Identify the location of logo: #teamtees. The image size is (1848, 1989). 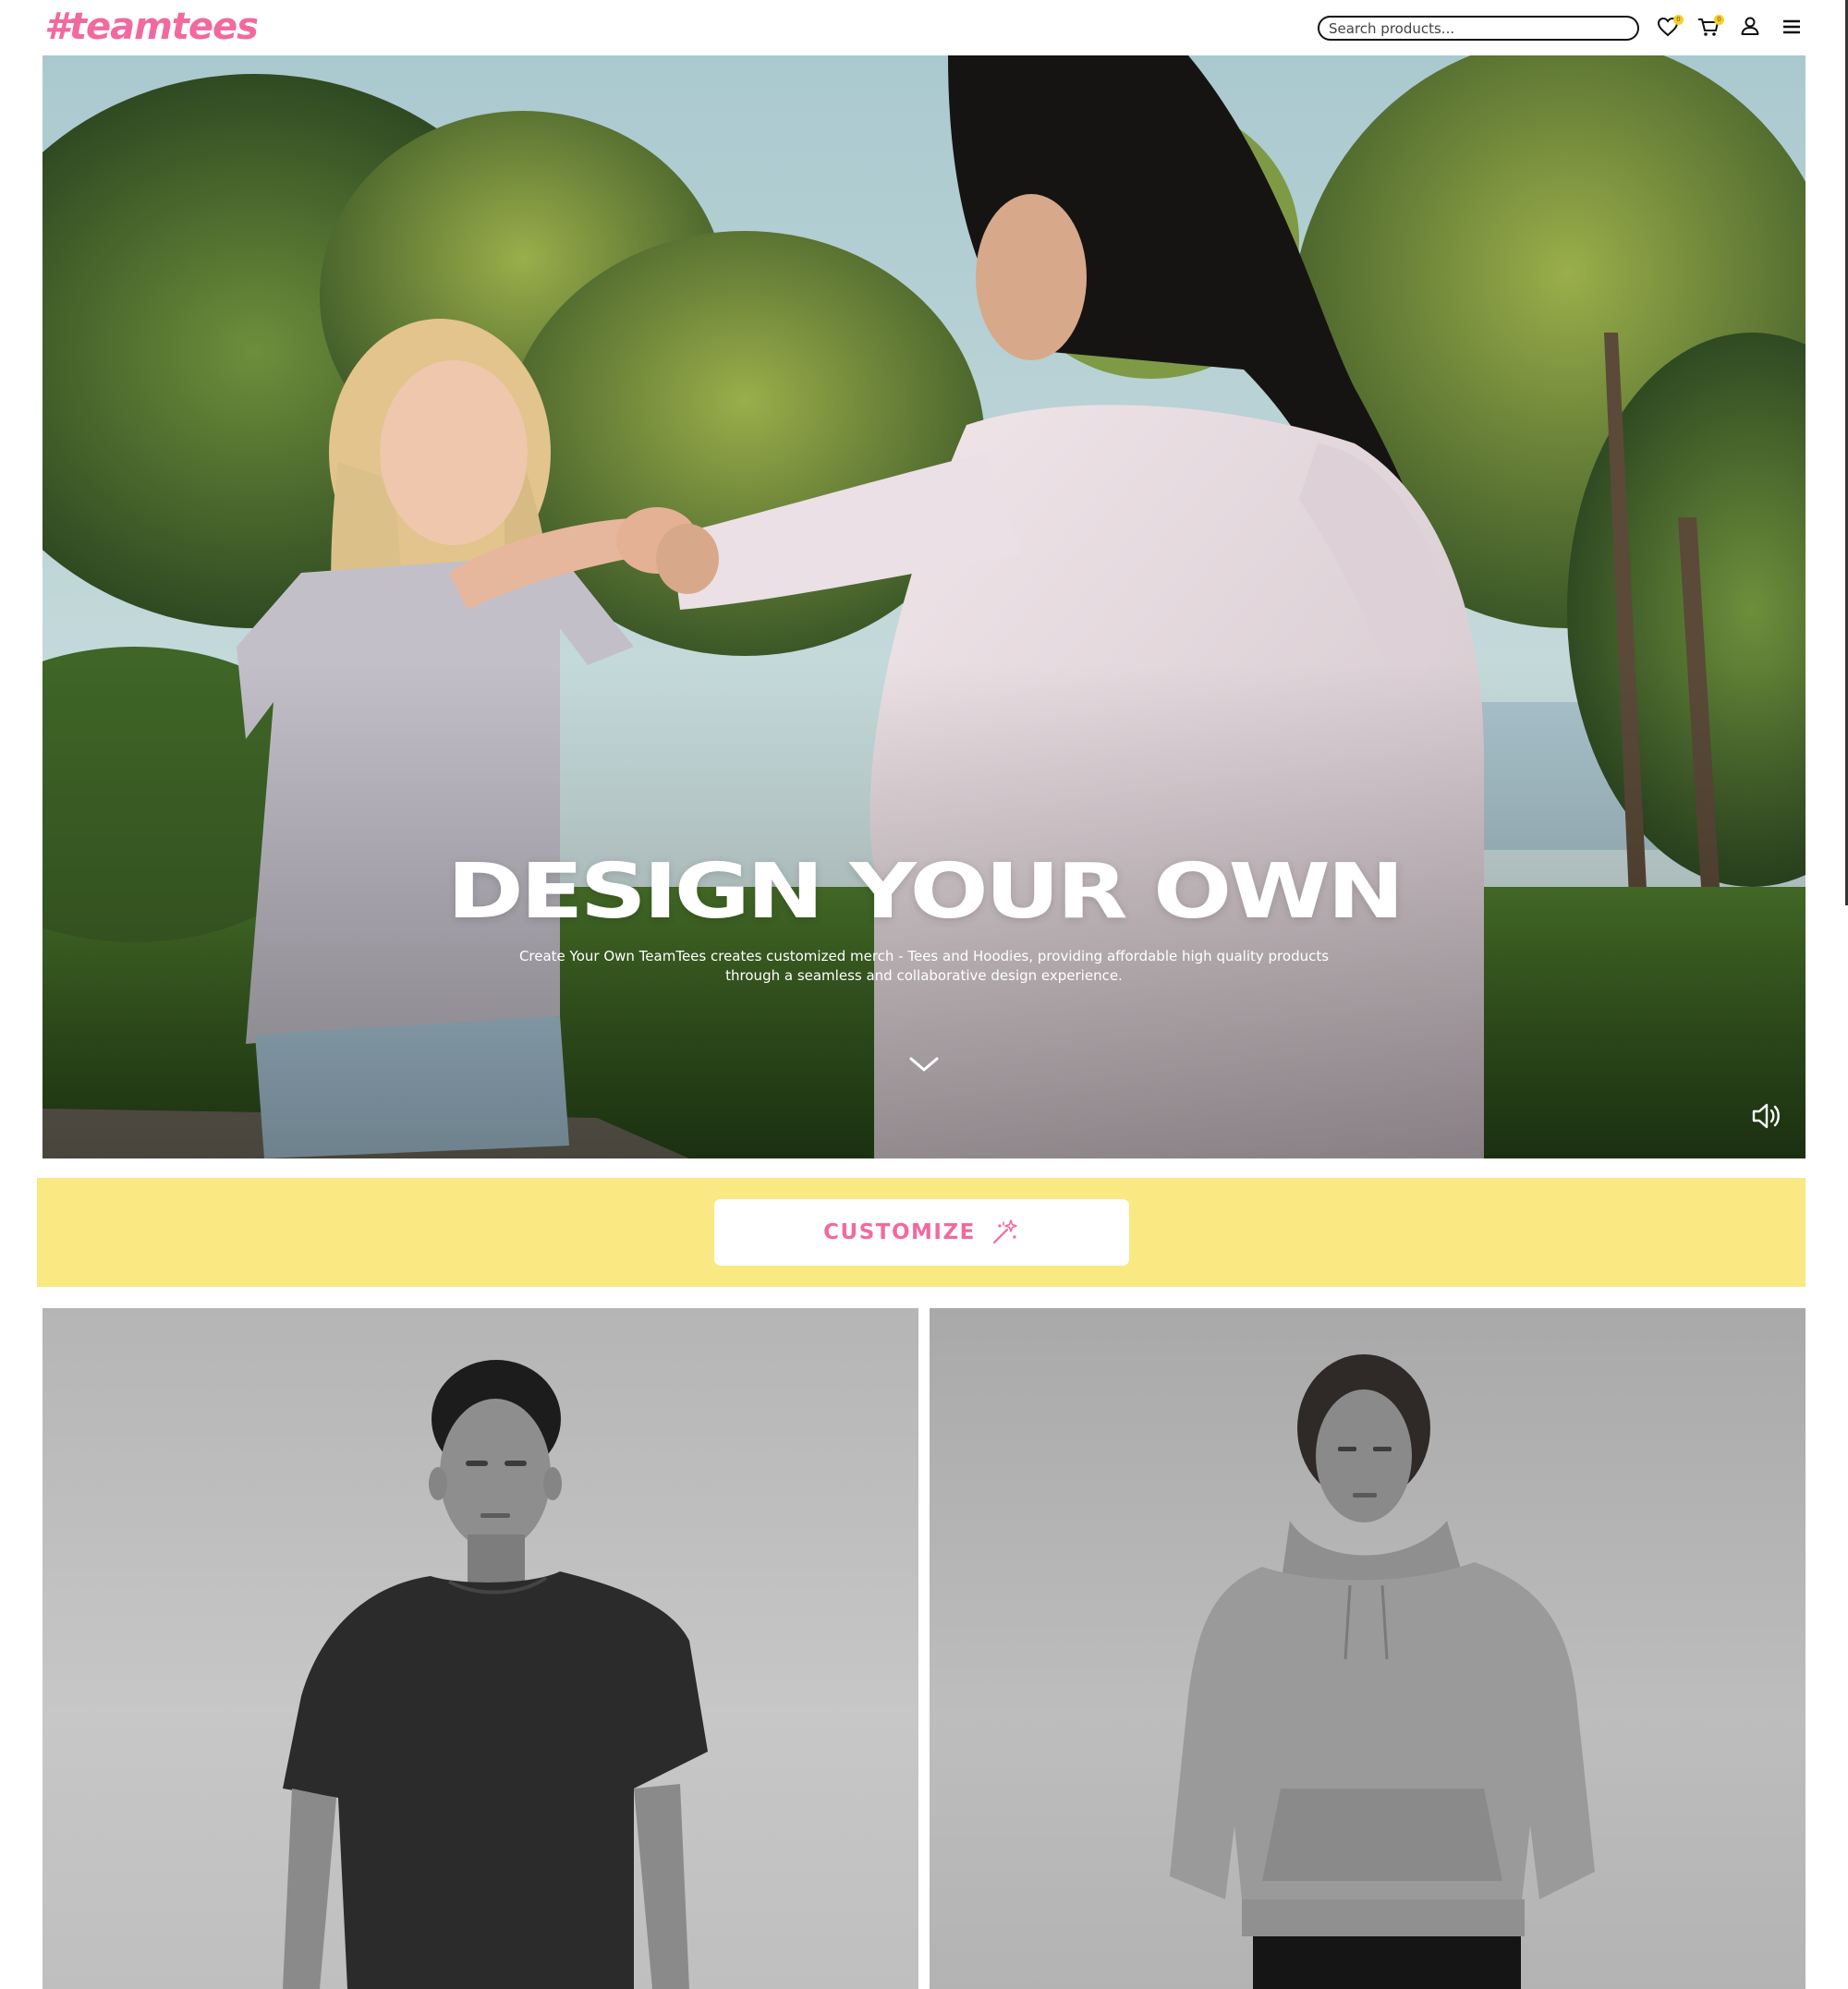
(151, 27).